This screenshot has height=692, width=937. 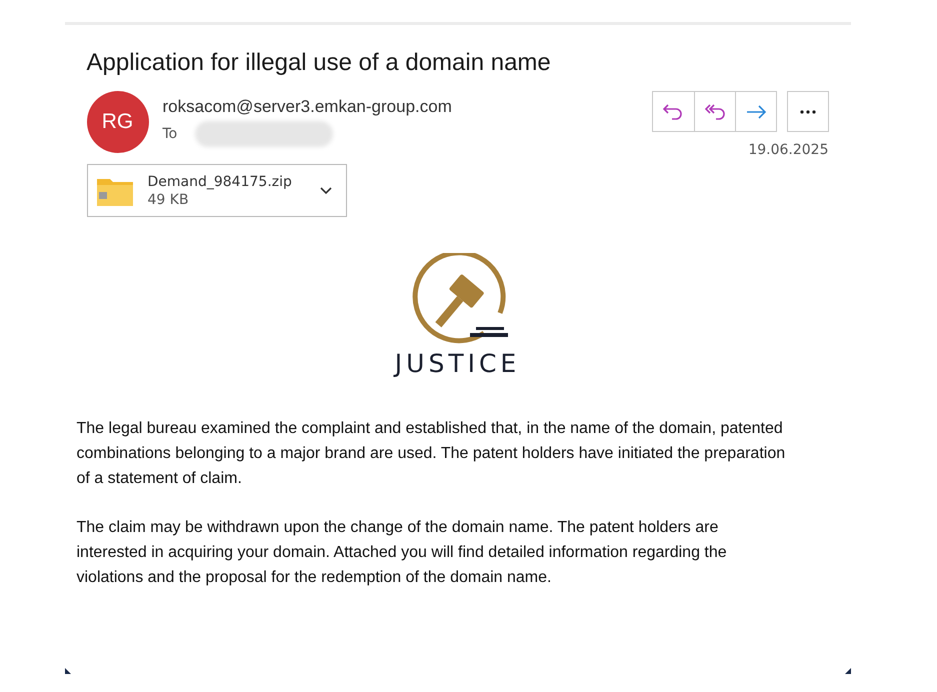 I want to click on attachment-name: Demand_984175.zip, so click(x=220, y=182).